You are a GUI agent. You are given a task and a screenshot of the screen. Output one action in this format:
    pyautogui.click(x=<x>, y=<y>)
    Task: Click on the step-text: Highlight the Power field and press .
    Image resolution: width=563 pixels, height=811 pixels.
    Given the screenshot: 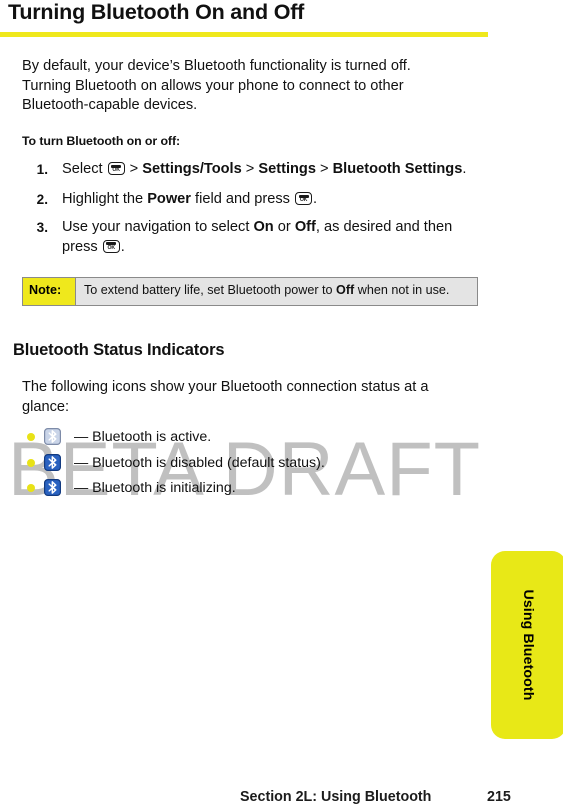 What is the action you would take?
    pyautogui.click(x=277, y=200)
    